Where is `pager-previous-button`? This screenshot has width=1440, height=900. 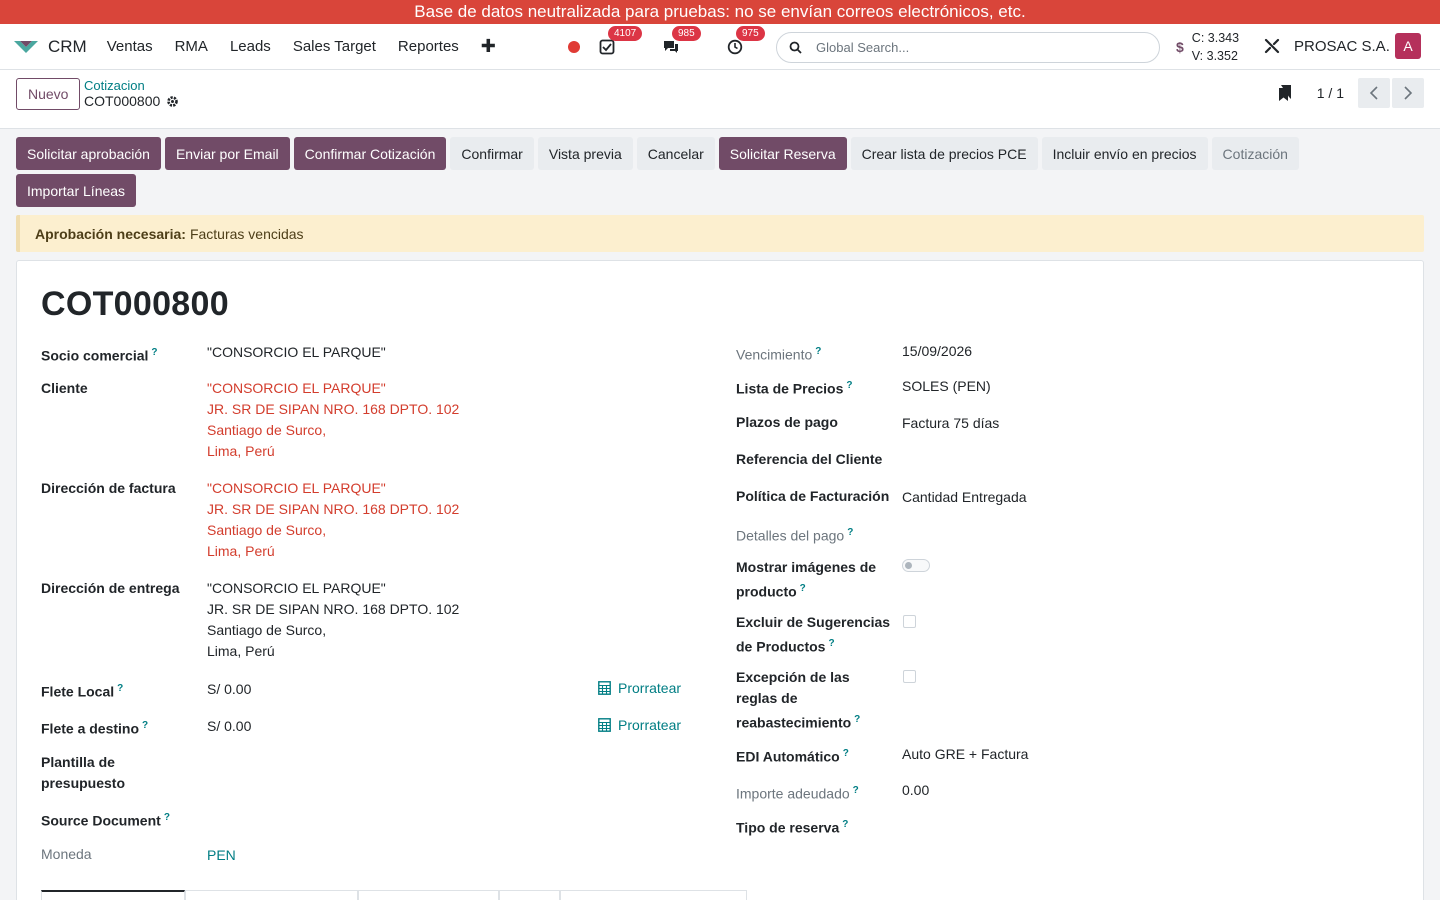 pager-previous-button is located at coordinates (1374, 93).